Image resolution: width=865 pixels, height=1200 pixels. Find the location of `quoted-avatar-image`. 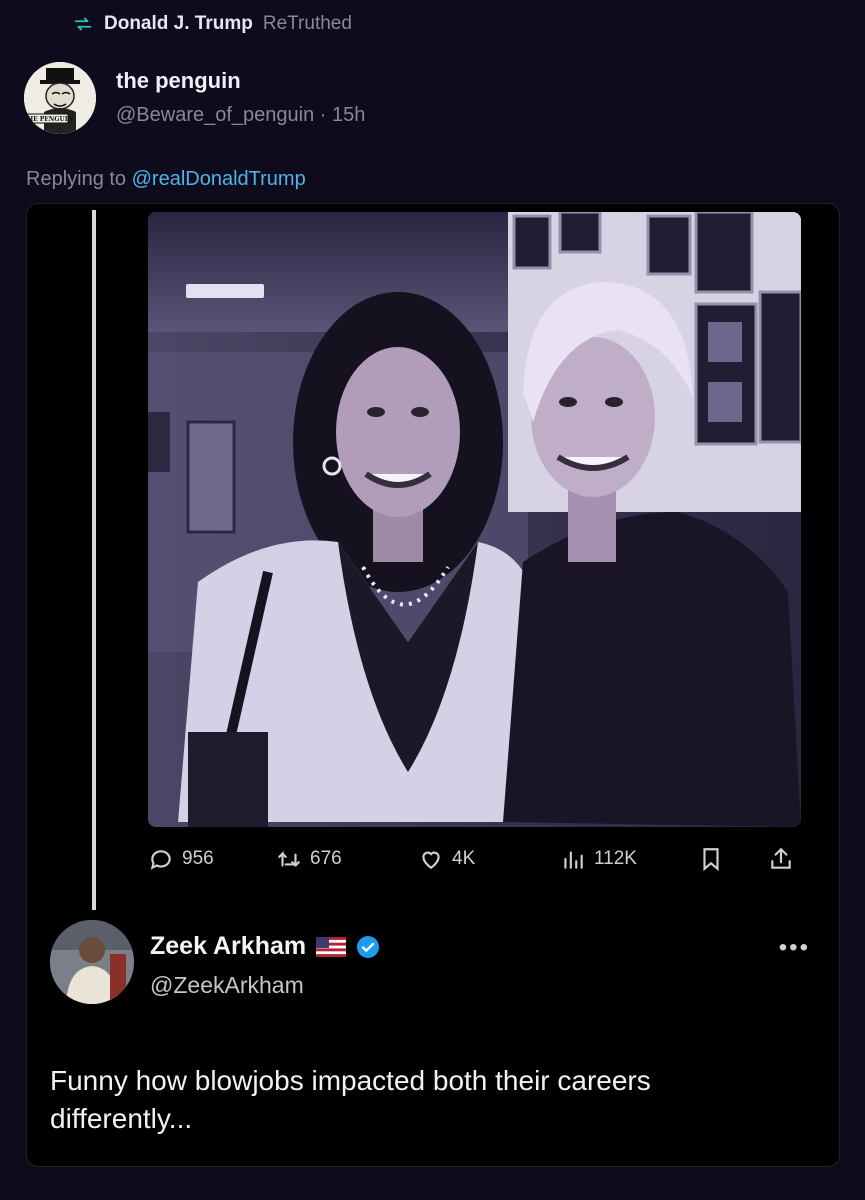

quoted-avatar-image is located at coordinates (92, 962).